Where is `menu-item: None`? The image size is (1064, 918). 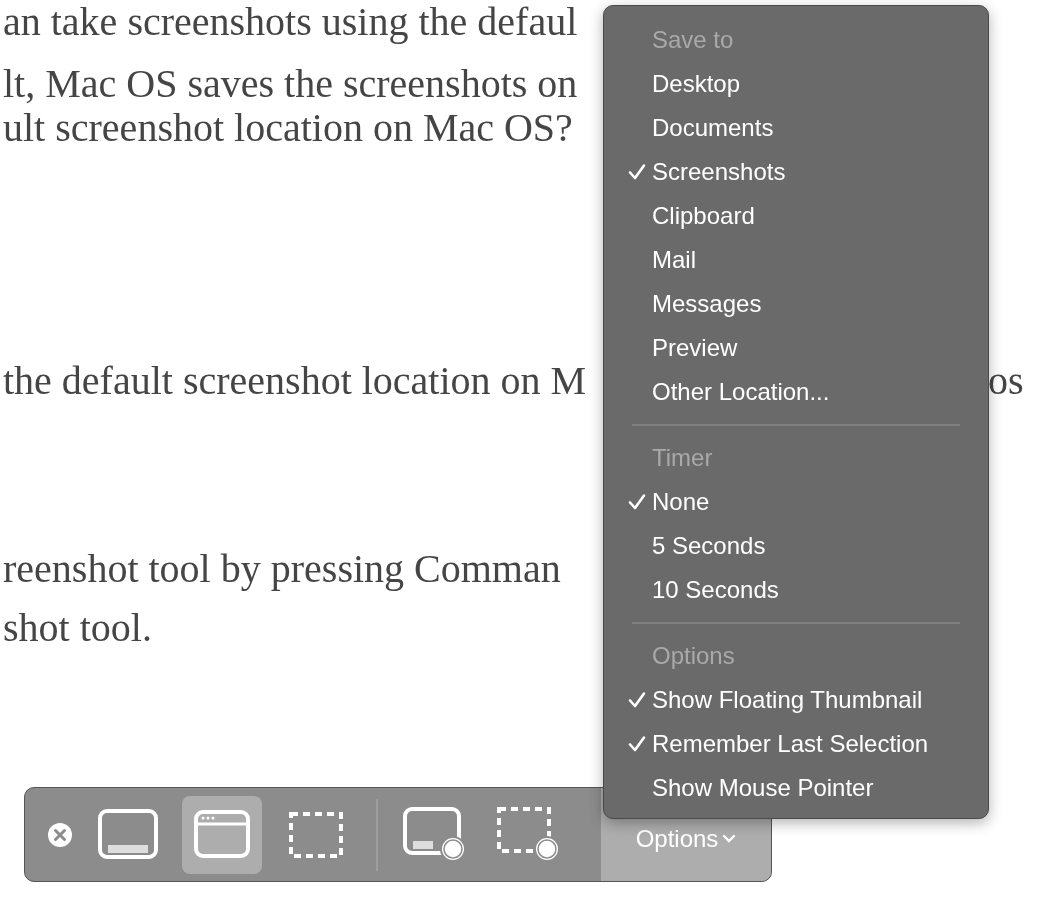 menu-item: None is located at coordinates (796, 502).